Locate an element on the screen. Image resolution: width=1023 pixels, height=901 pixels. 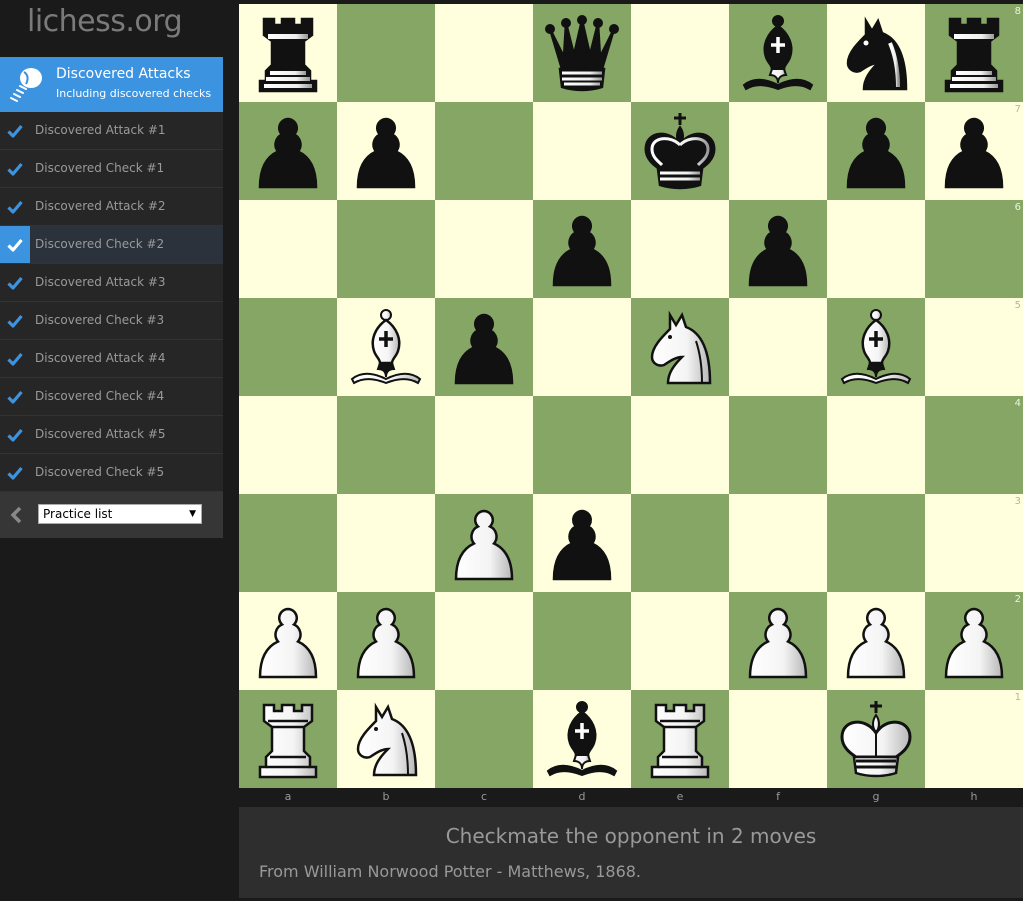
square-d8 is located at coordinates (582, 53).